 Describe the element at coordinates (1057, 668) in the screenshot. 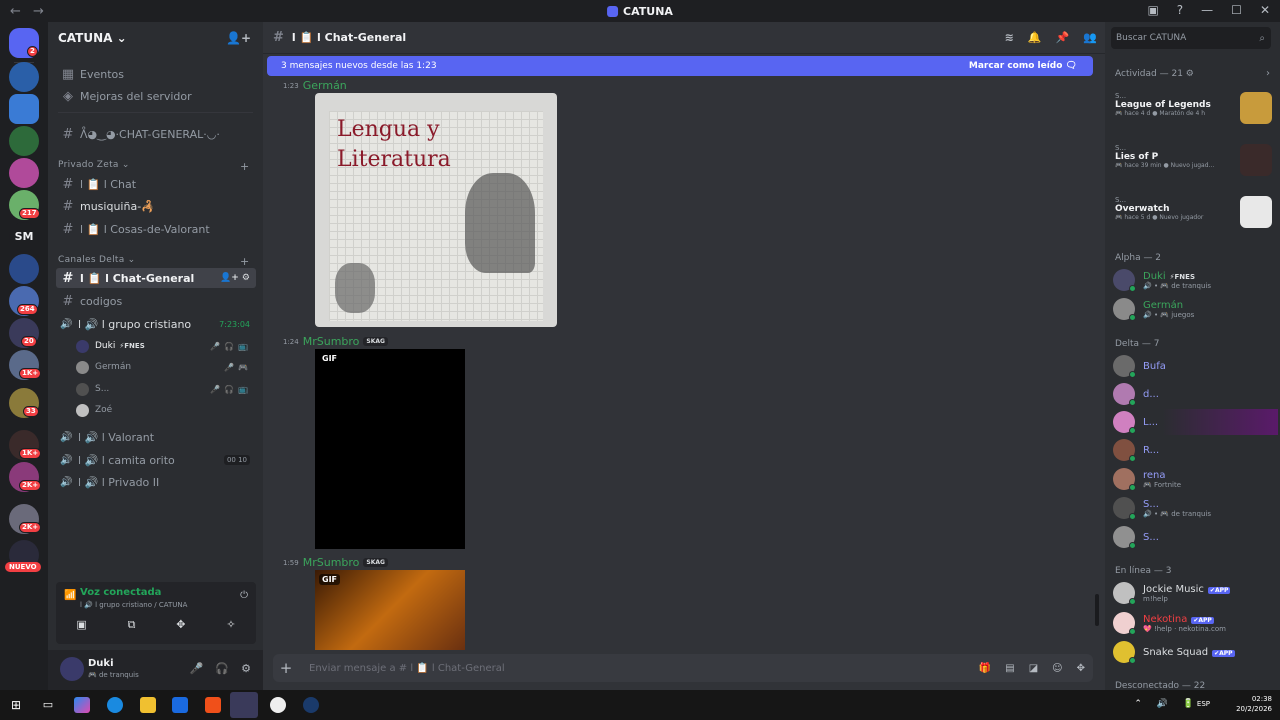

I see `emoji-icon: ☺` at that location.